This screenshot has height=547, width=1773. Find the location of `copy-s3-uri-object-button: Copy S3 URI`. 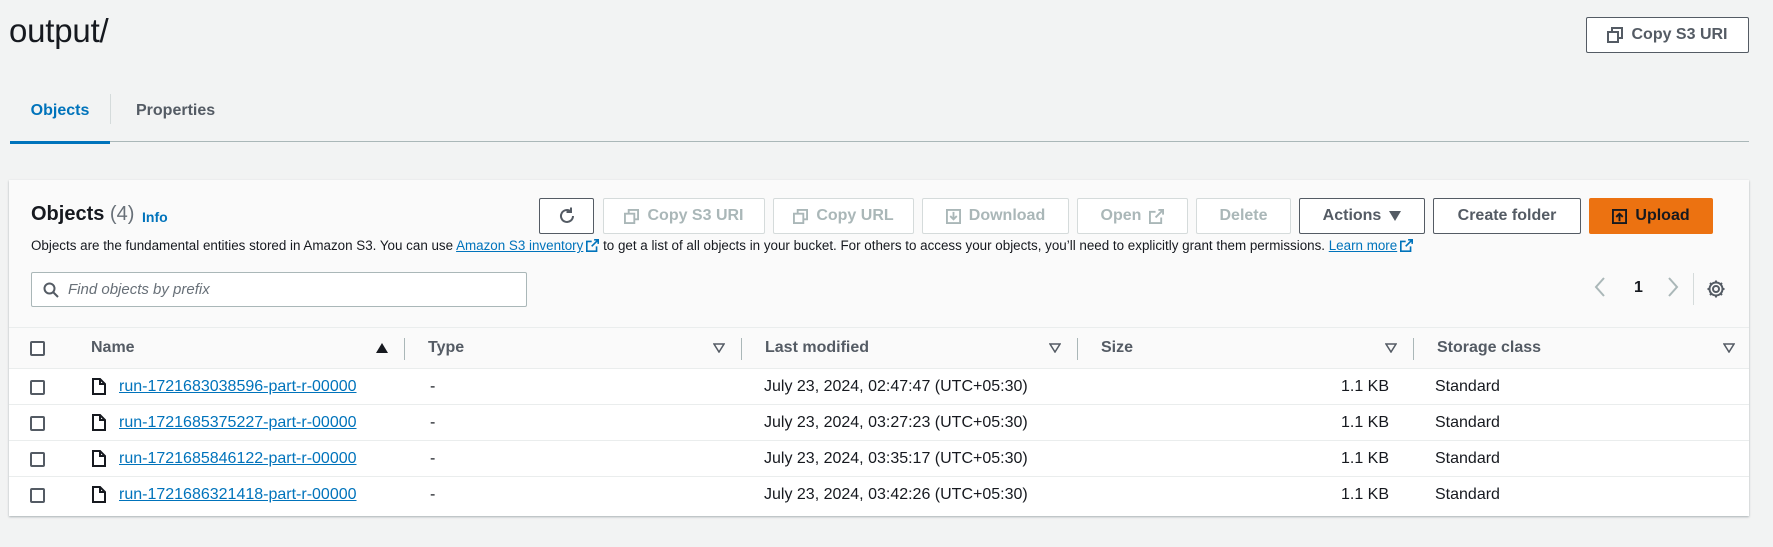

copy-s3-uri-object-button: Copy S3 URI is located at coordinates (684, 216).